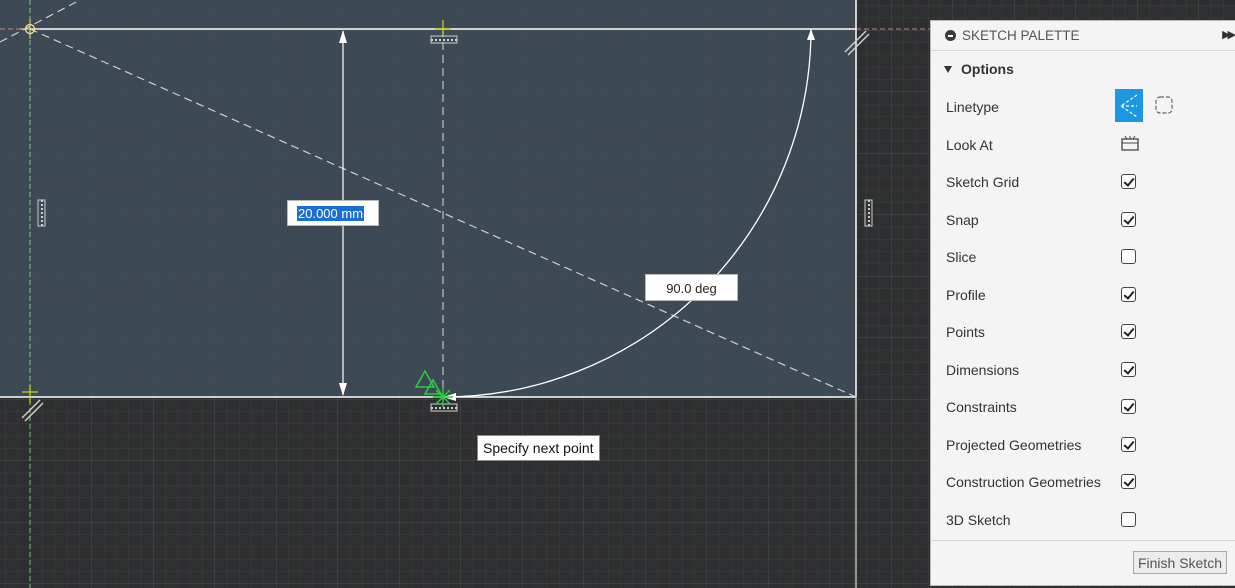  What do you see at coordinates (948, 69) in the screenshot?
I see `triangle-down-icon` at bounding box center [948, 69].